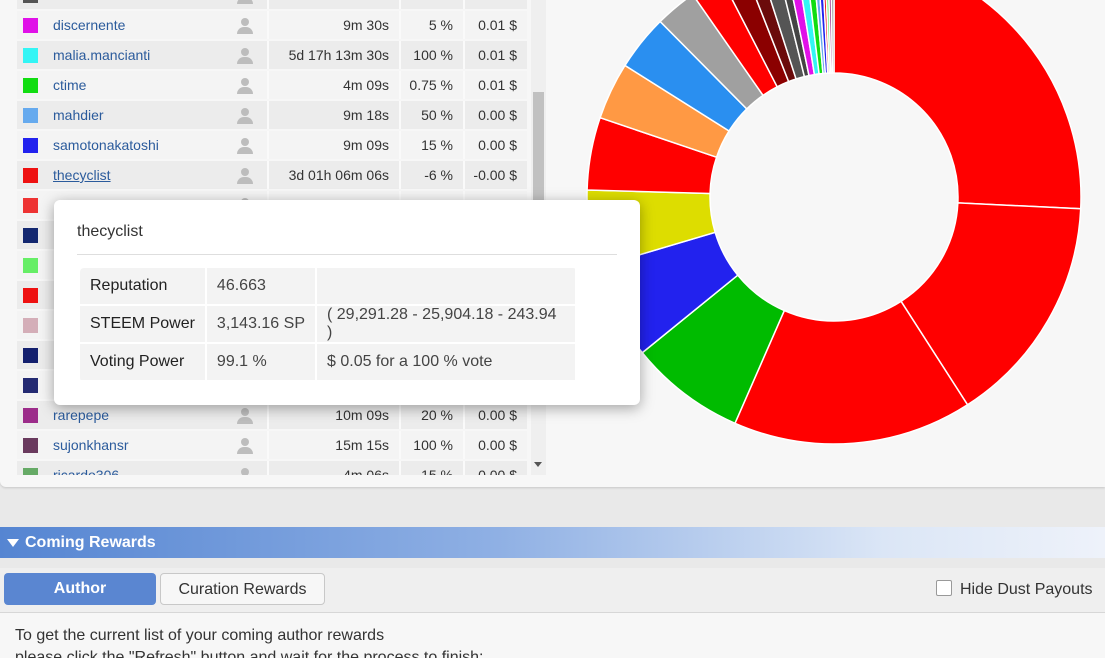  I want to click on vote-percent: 20 %, so click(433, 415).